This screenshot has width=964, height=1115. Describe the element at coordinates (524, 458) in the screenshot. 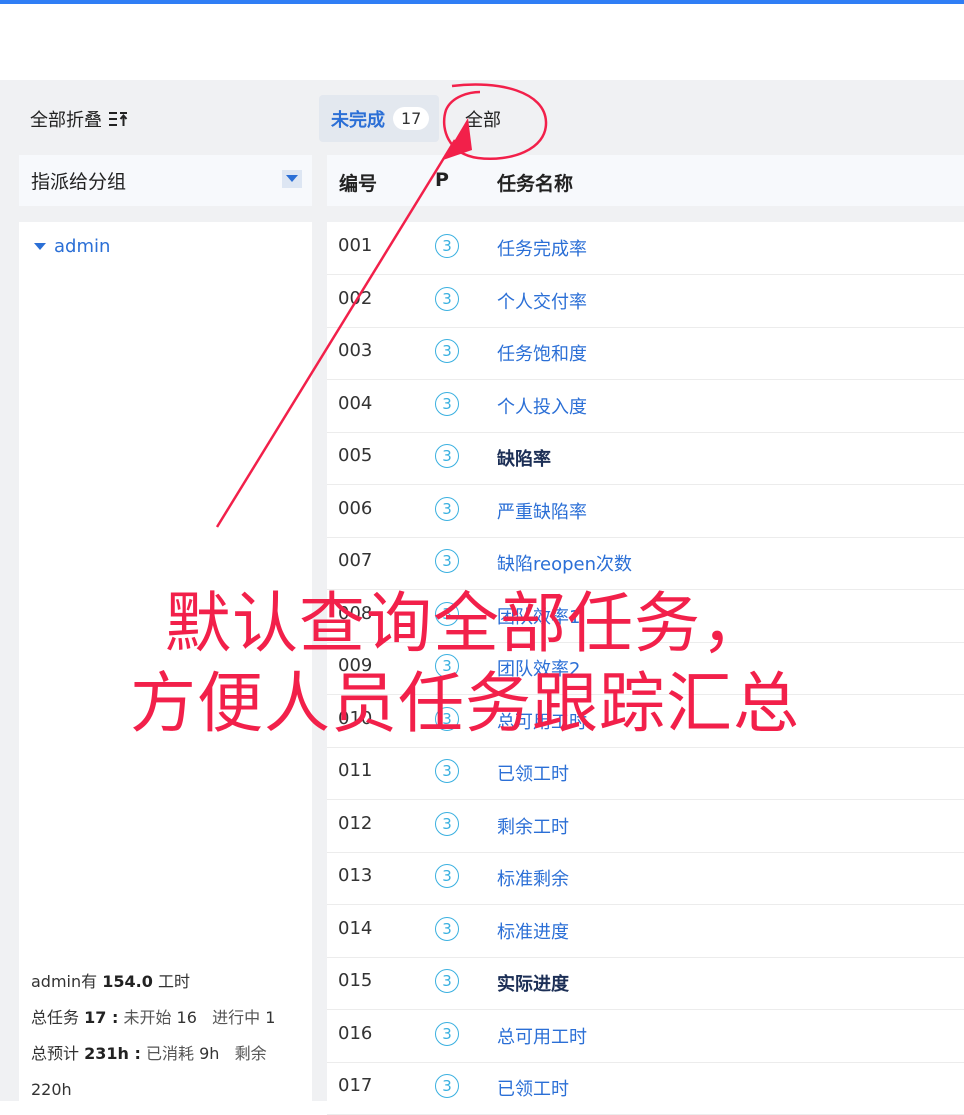

I see `task-name-link: 缺陷率` at that location.